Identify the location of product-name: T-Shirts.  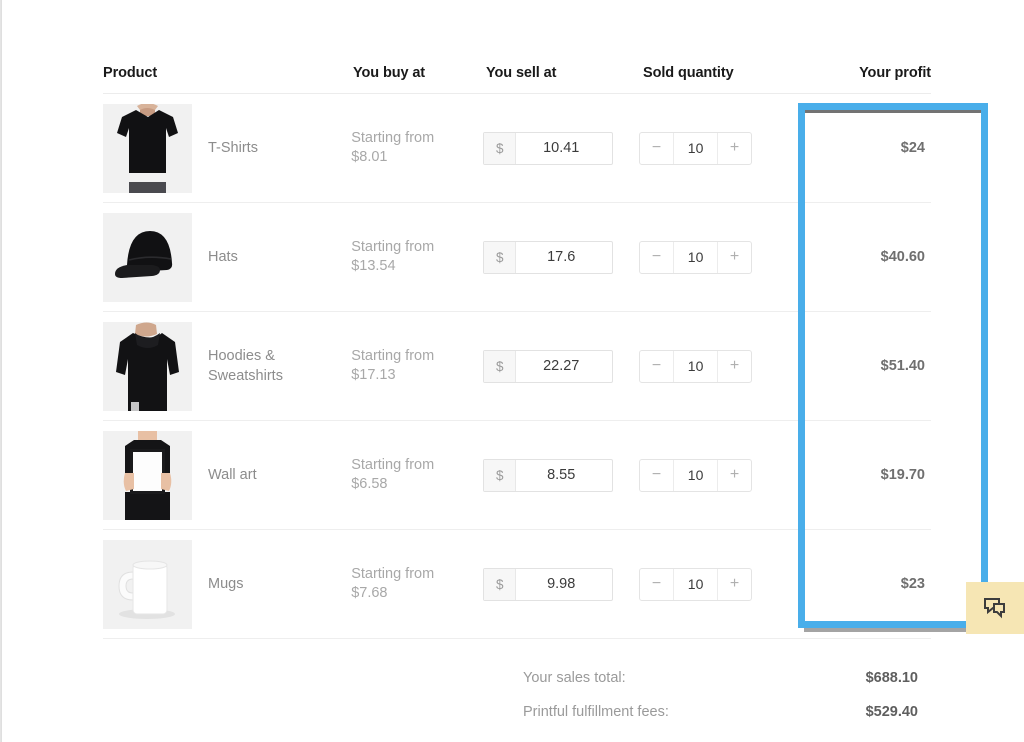
(233, 148).